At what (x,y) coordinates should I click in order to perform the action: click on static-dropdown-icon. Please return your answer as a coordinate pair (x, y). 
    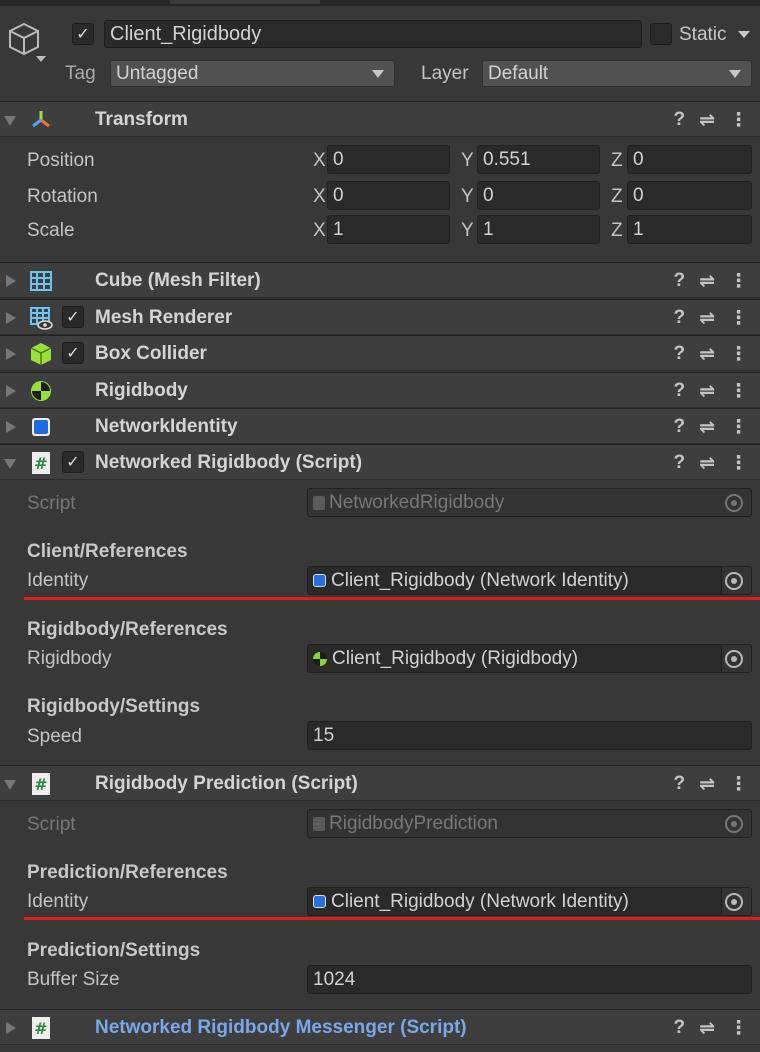
    Looking at the image, I should click on (744, 34).